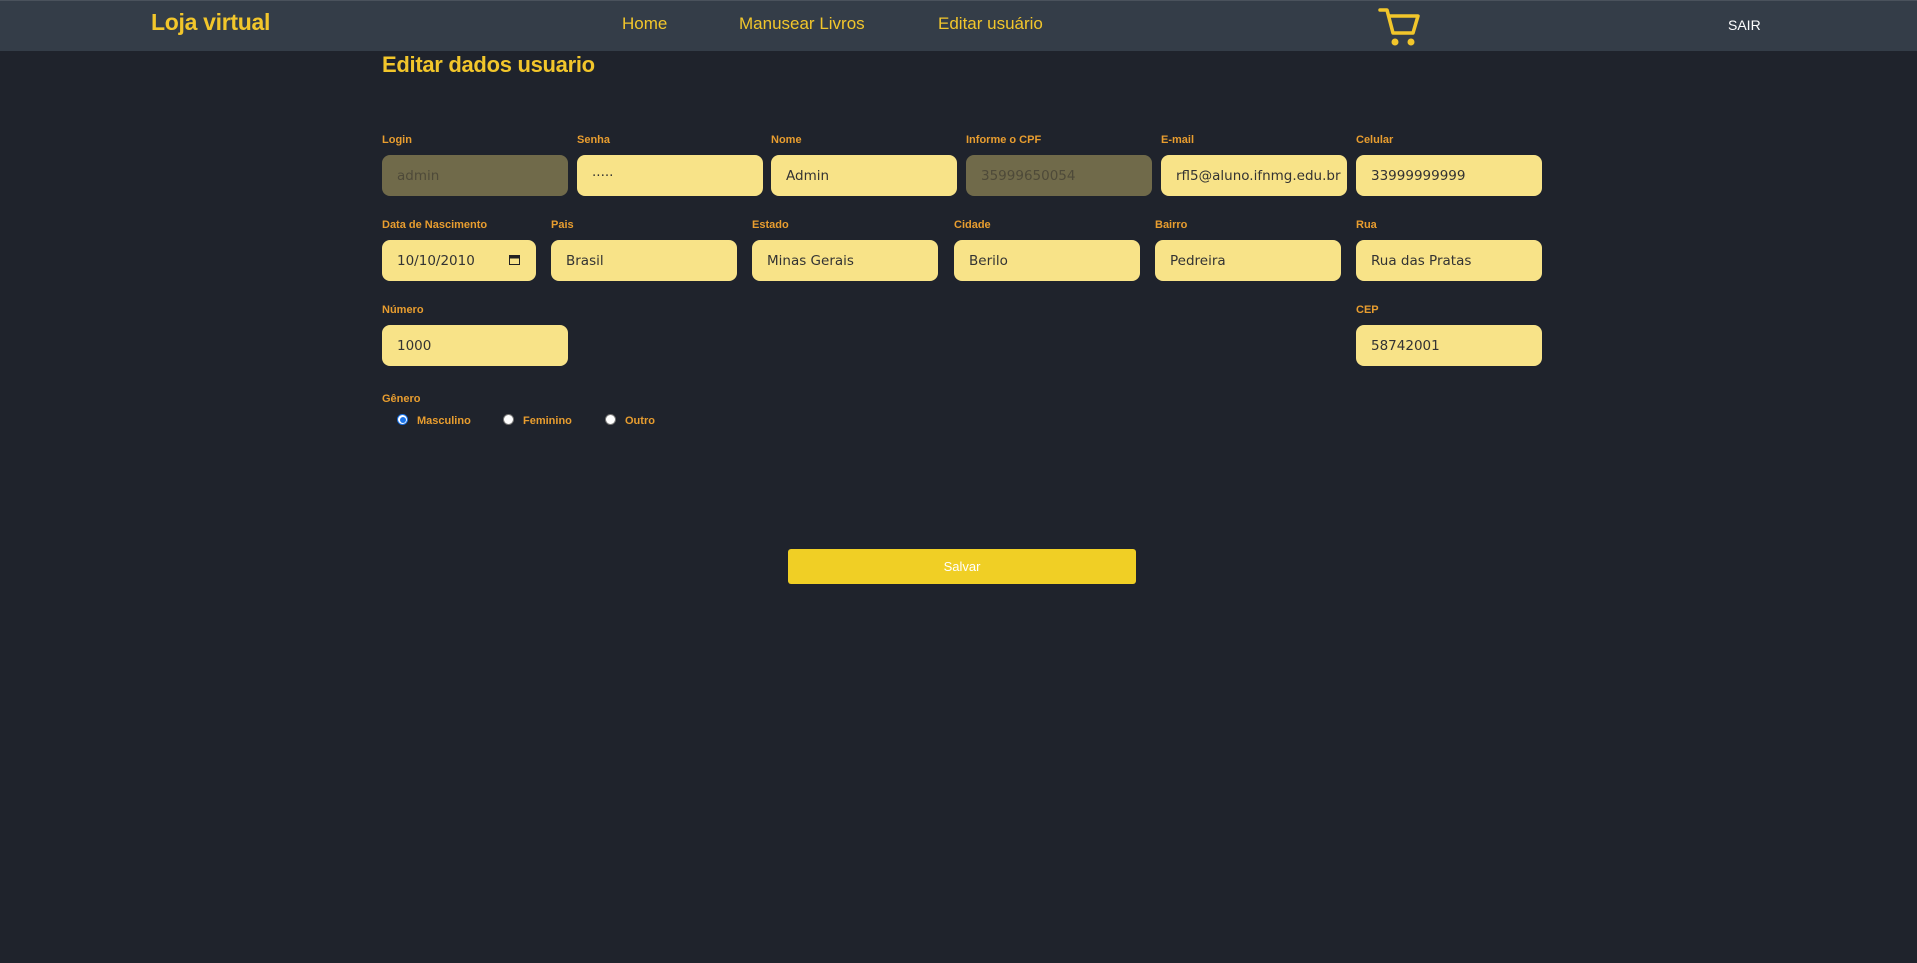 The image size is (1917, 963). I want to click on login-label: Login, so click(397, 140).